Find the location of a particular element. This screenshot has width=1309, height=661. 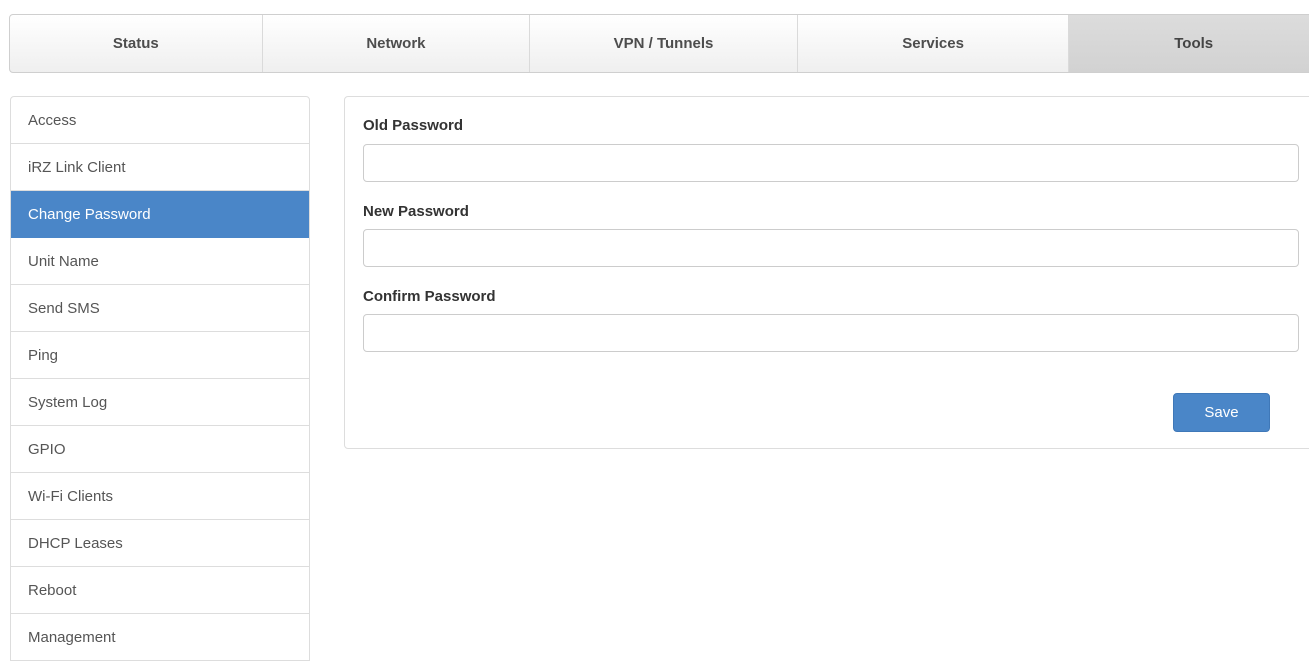

tab-tools: Tools is located at coordinates (1189, 43).